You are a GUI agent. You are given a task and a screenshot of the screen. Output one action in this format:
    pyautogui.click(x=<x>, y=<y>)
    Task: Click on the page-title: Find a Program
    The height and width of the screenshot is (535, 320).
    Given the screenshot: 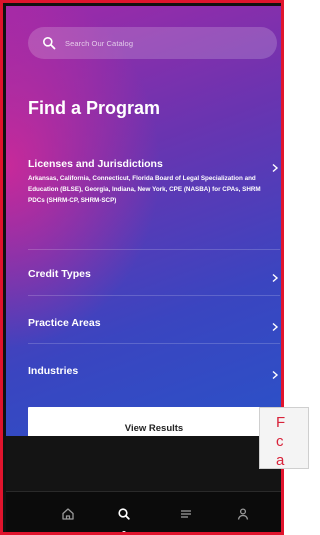 What is the action you would take?
    pyautogui.click(x=94, y=108)
    